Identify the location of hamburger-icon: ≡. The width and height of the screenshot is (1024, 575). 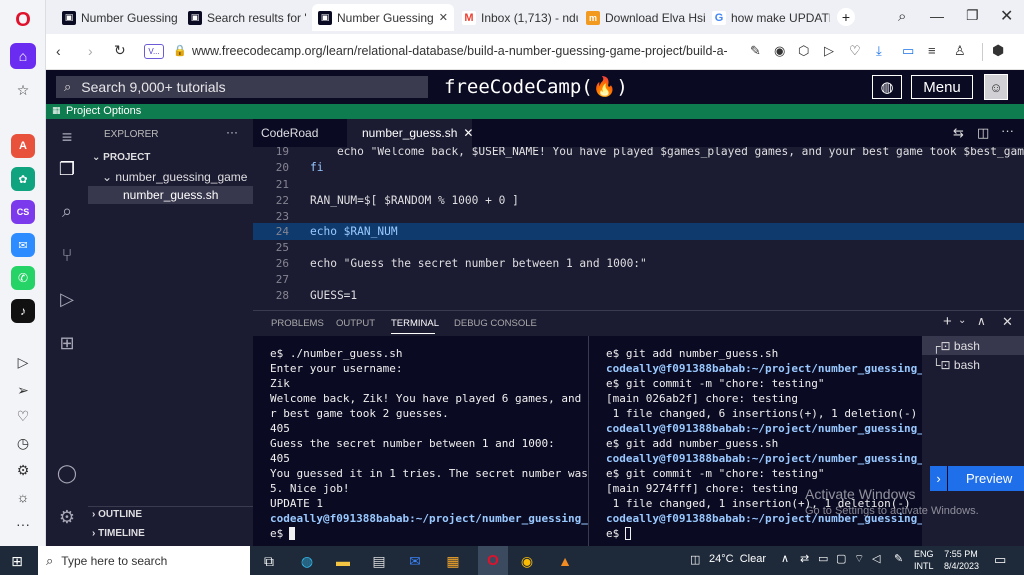
(67, 137).